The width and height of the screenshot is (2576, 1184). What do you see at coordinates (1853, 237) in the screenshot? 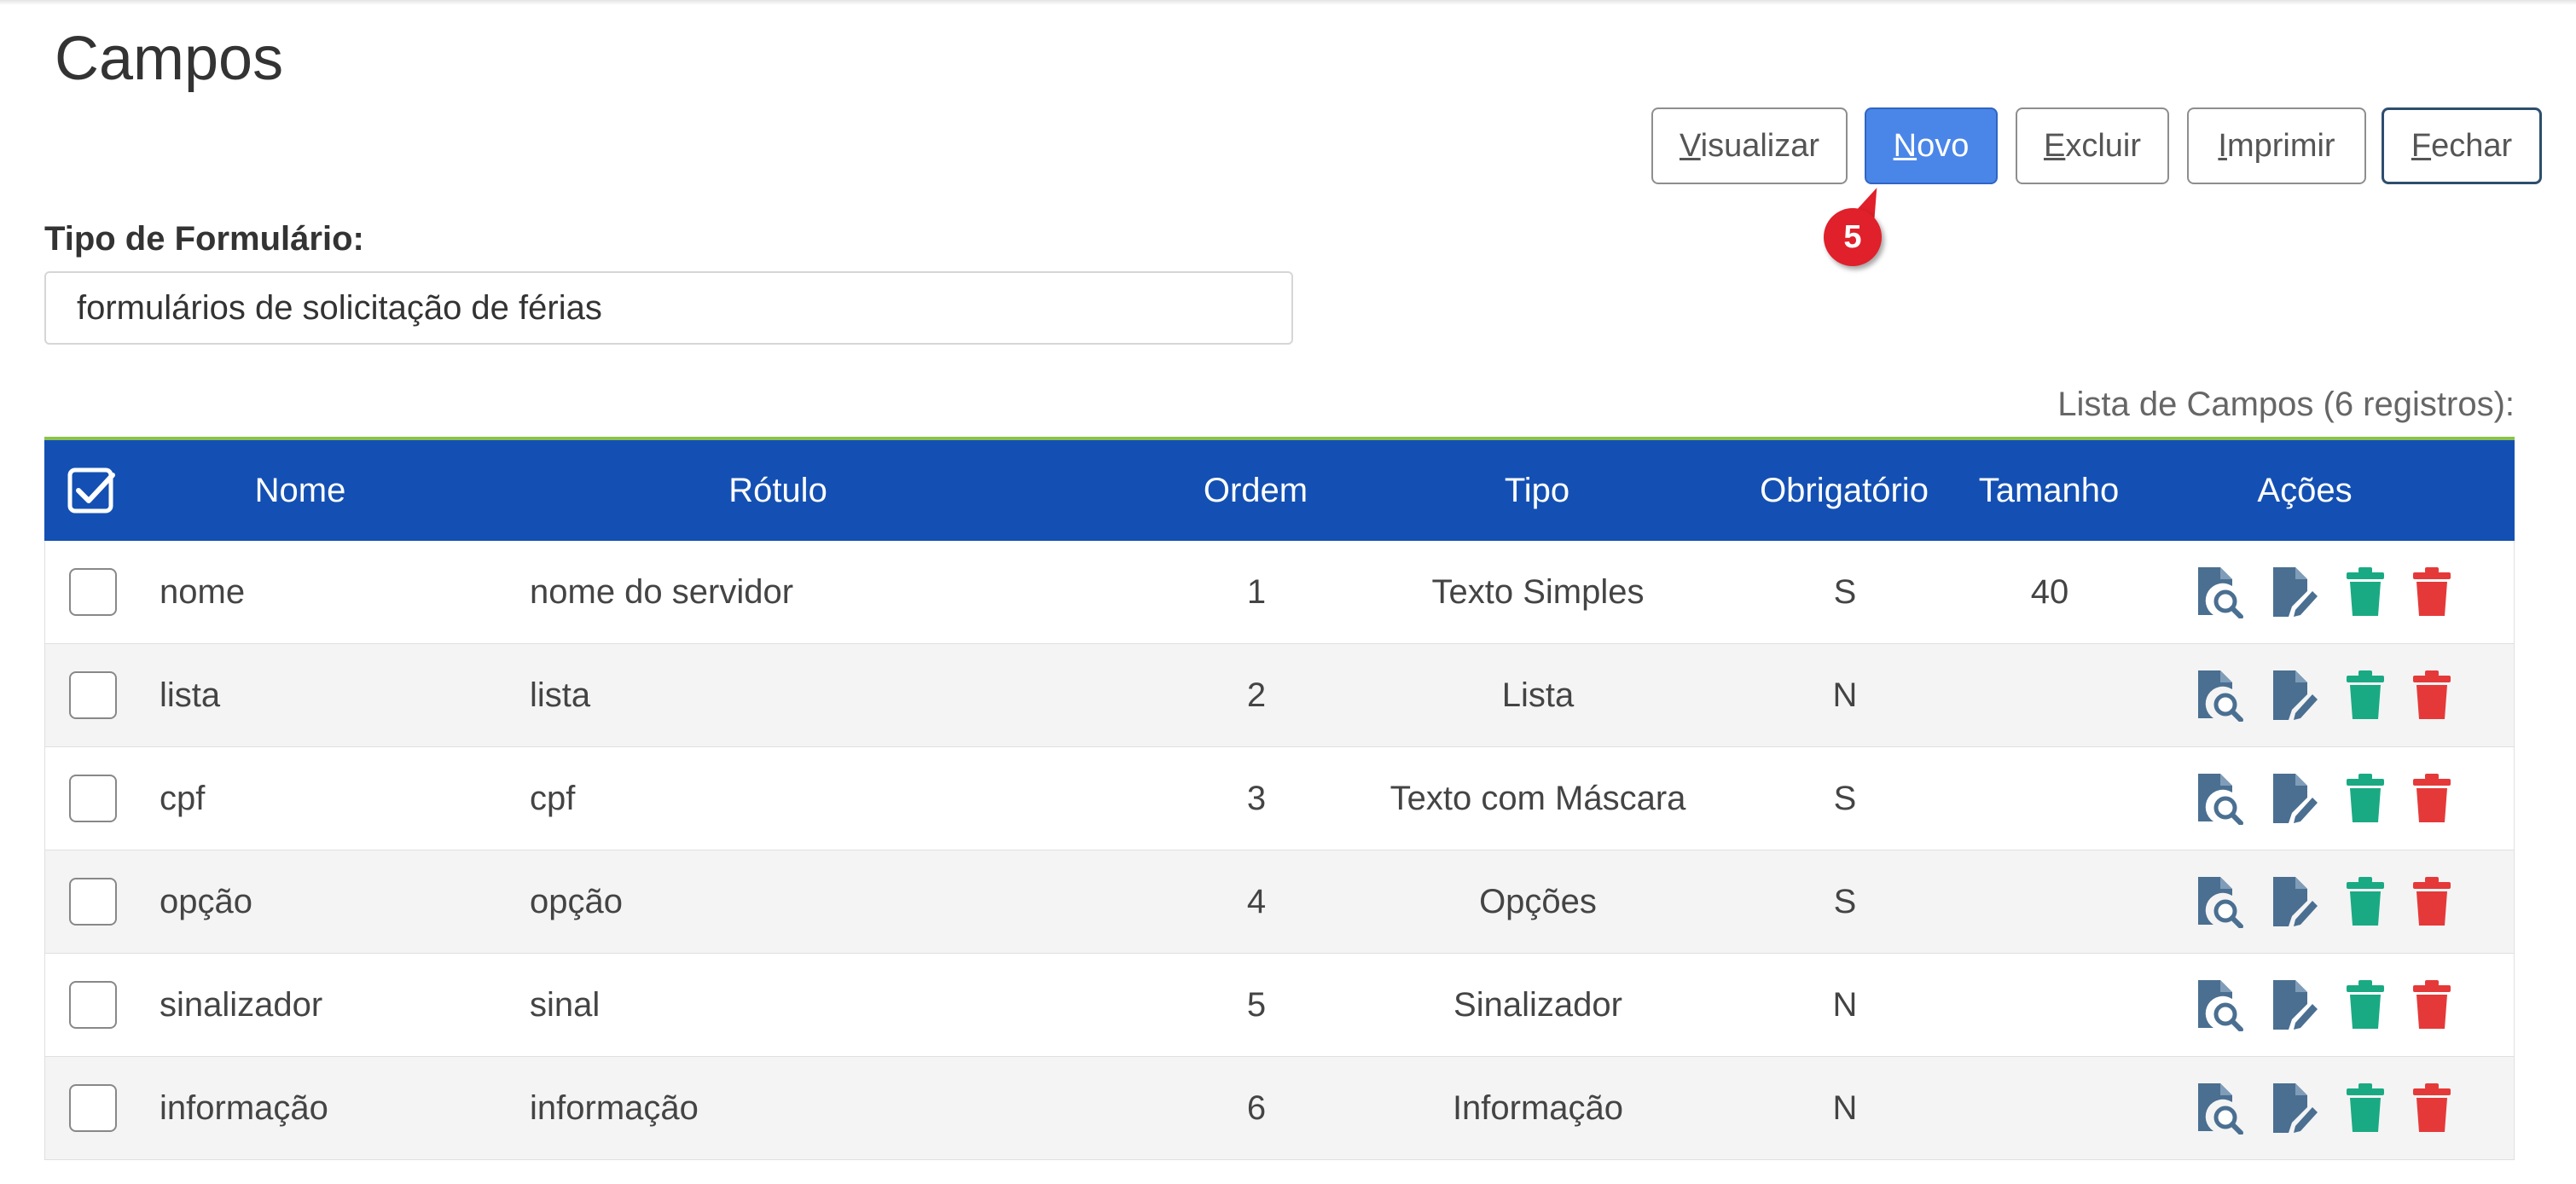
I see `callout-badge: 5` at bounding box center [1853, 237].